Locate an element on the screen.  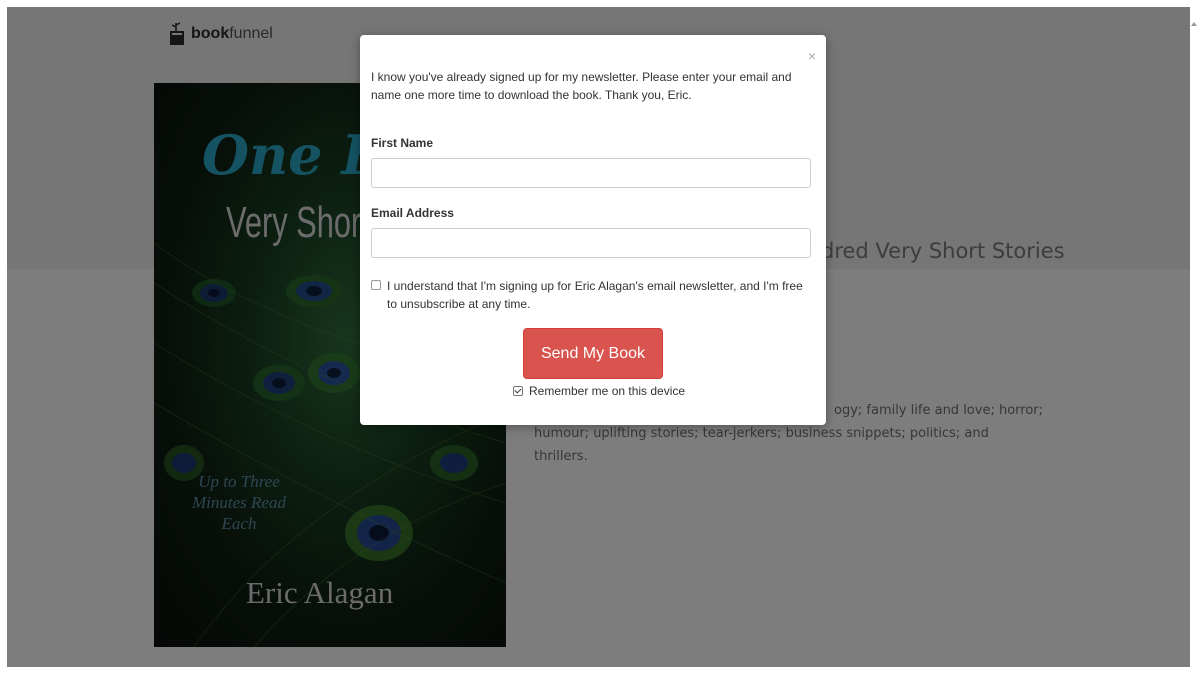
first-name-label: First Name is located at coordinates (402, 143).